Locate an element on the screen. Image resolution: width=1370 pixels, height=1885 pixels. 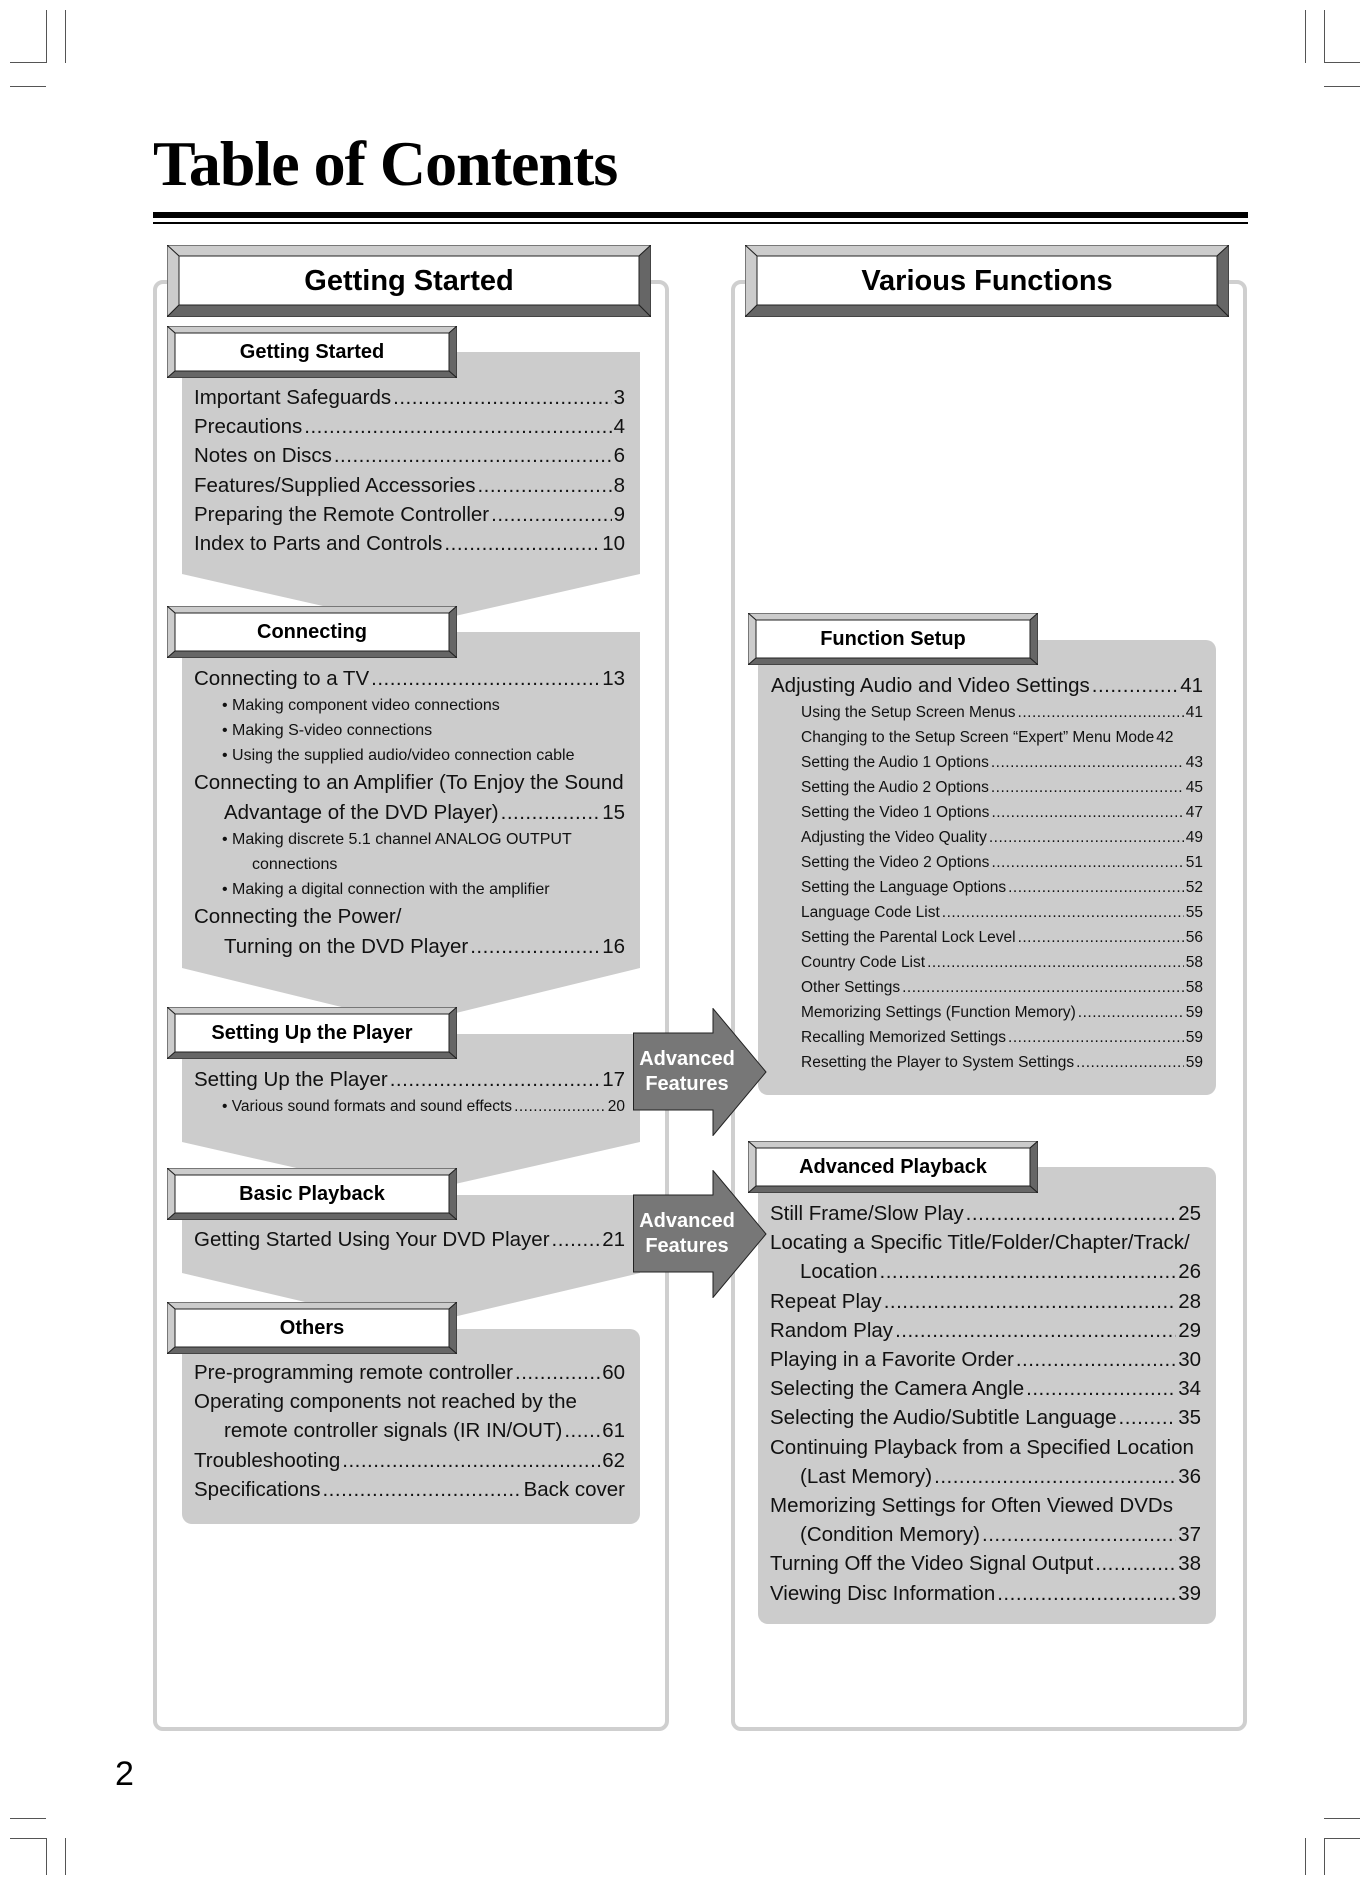
toc-subentry: Country Code List58 is located at coordinates (987, 962).